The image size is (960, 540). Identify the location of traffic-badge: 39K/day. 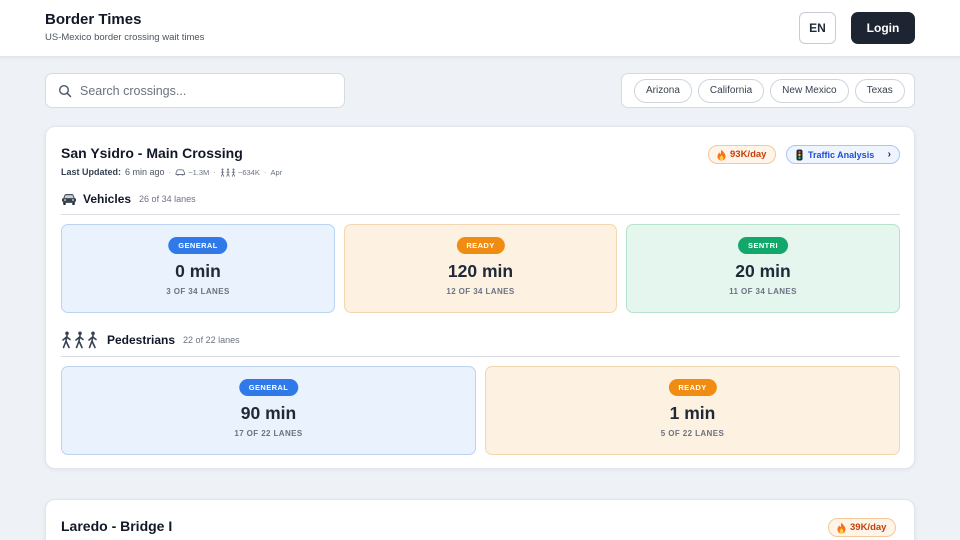
(862, 527).